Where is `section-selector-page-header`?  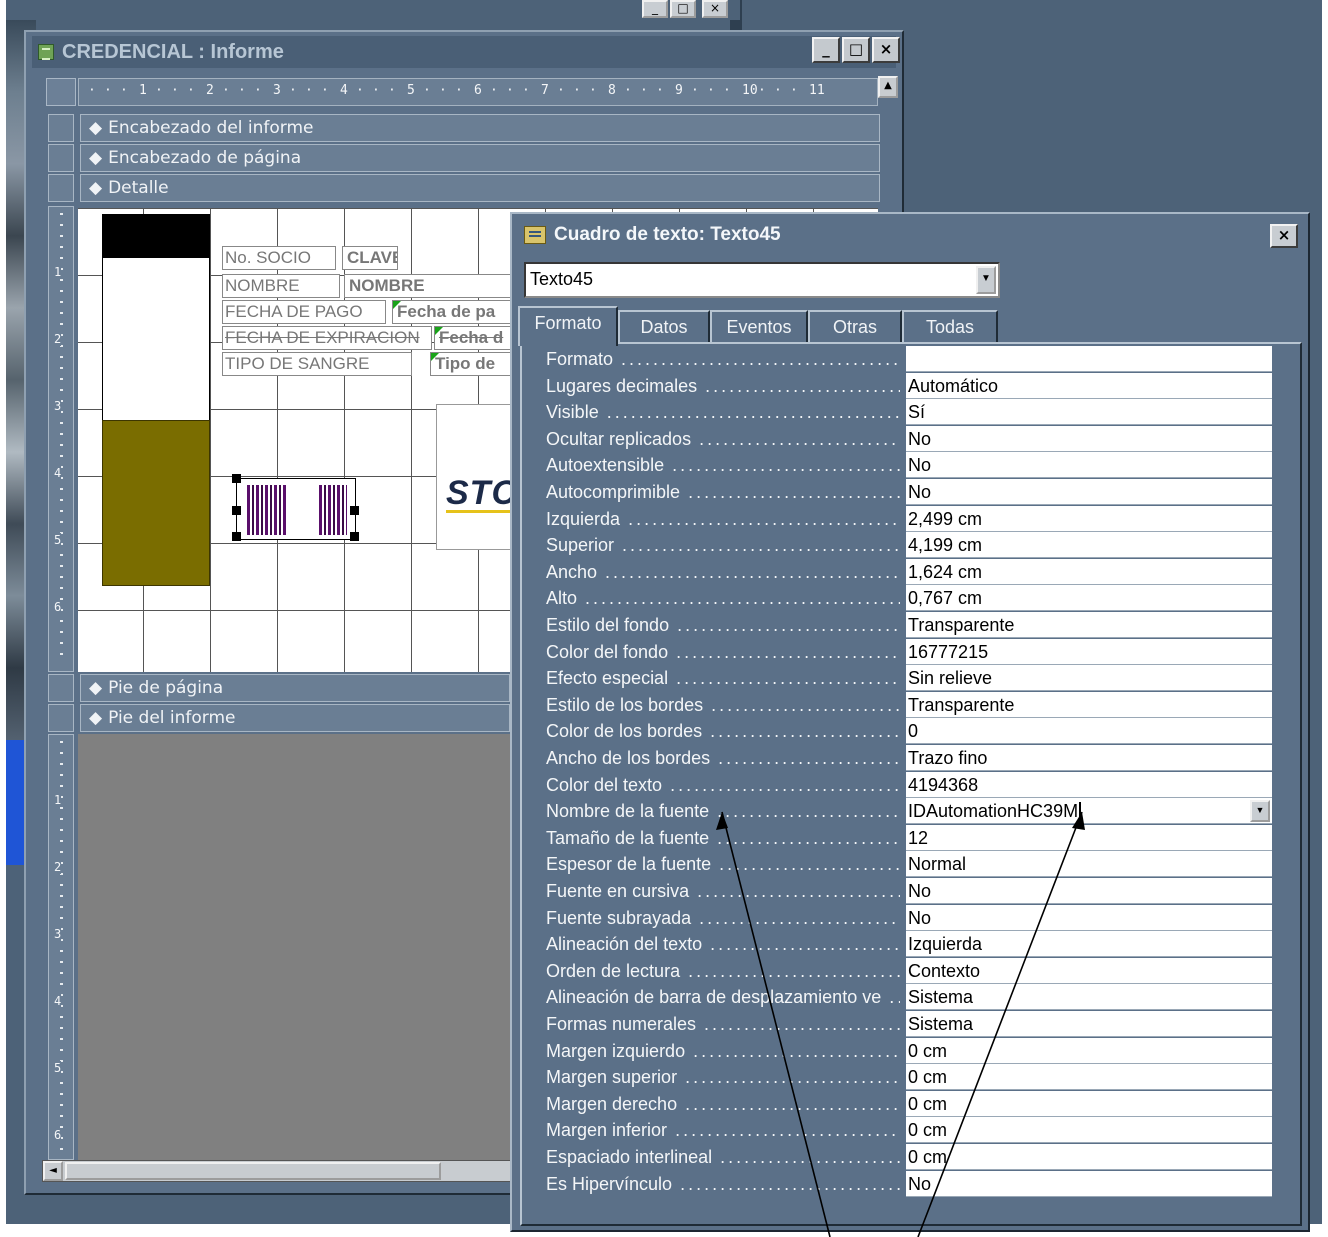 section-selector-page-header is located at coordinates (61, 158).